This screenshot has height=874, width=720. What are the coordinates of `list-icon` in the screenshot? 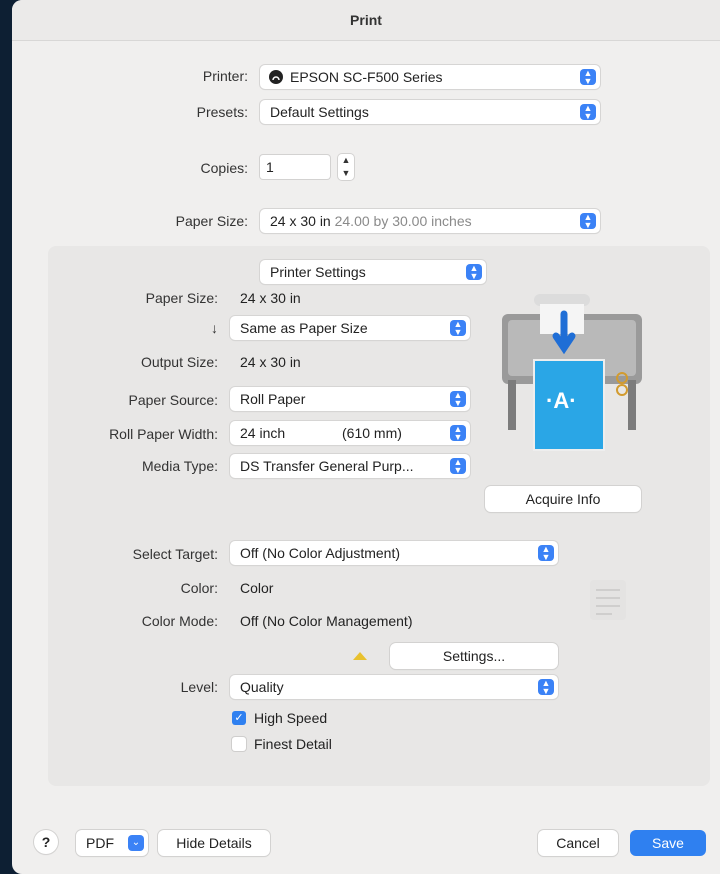 It's located at (608, 600).